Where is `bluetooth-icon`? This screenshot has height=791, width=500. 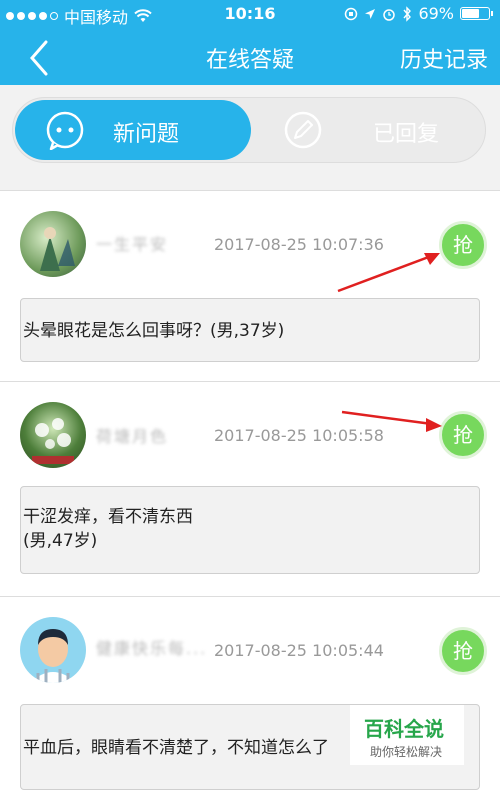 bluetooth-icon is located at coordinates (407, 13).